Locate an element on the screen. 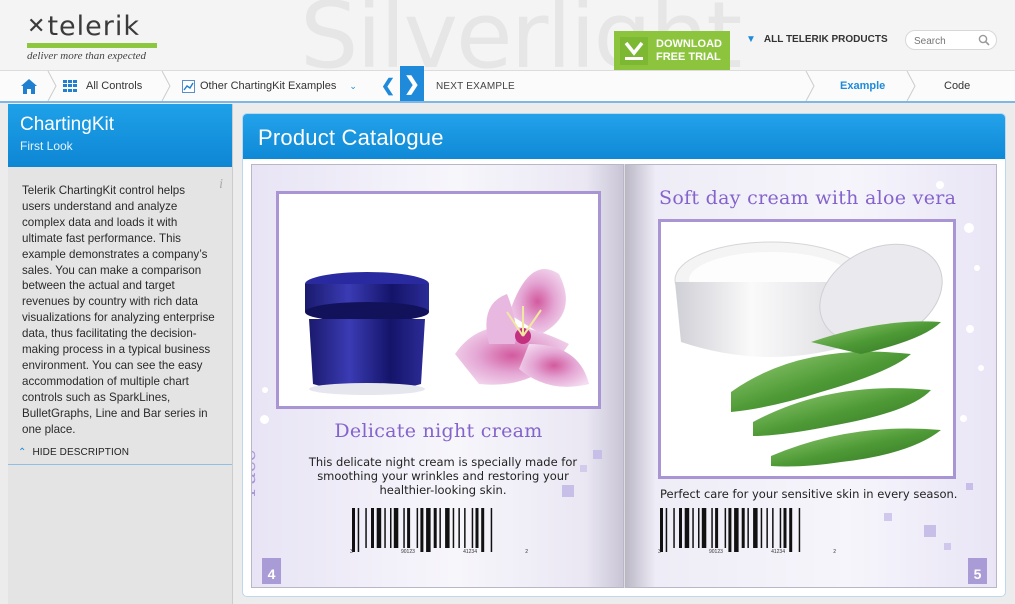  other-examples-dropdown: Other ChartingKit Examples ⌄ is located at coordinates (269, 86).